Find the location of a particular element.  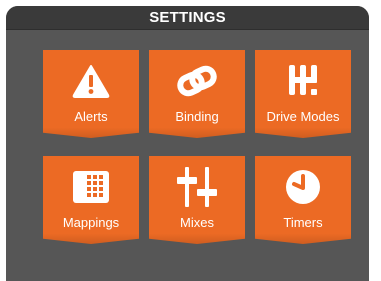

drive-modes-label: Drive Modes is located at coordinates (303, 116).